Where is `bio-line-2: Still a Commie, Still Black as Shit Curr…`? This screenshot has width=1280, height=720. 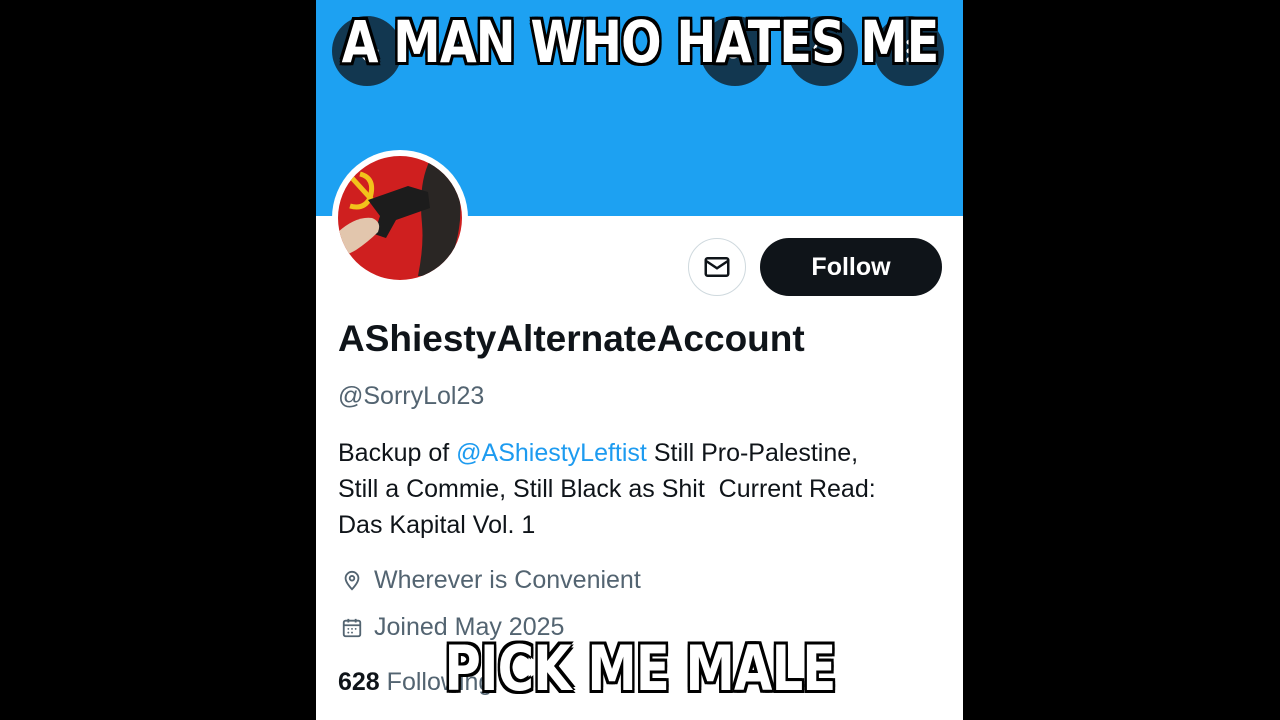 bio-line-2: Still a Commie, Still Black as Shit Curr… is located at coordinates (607, 489).